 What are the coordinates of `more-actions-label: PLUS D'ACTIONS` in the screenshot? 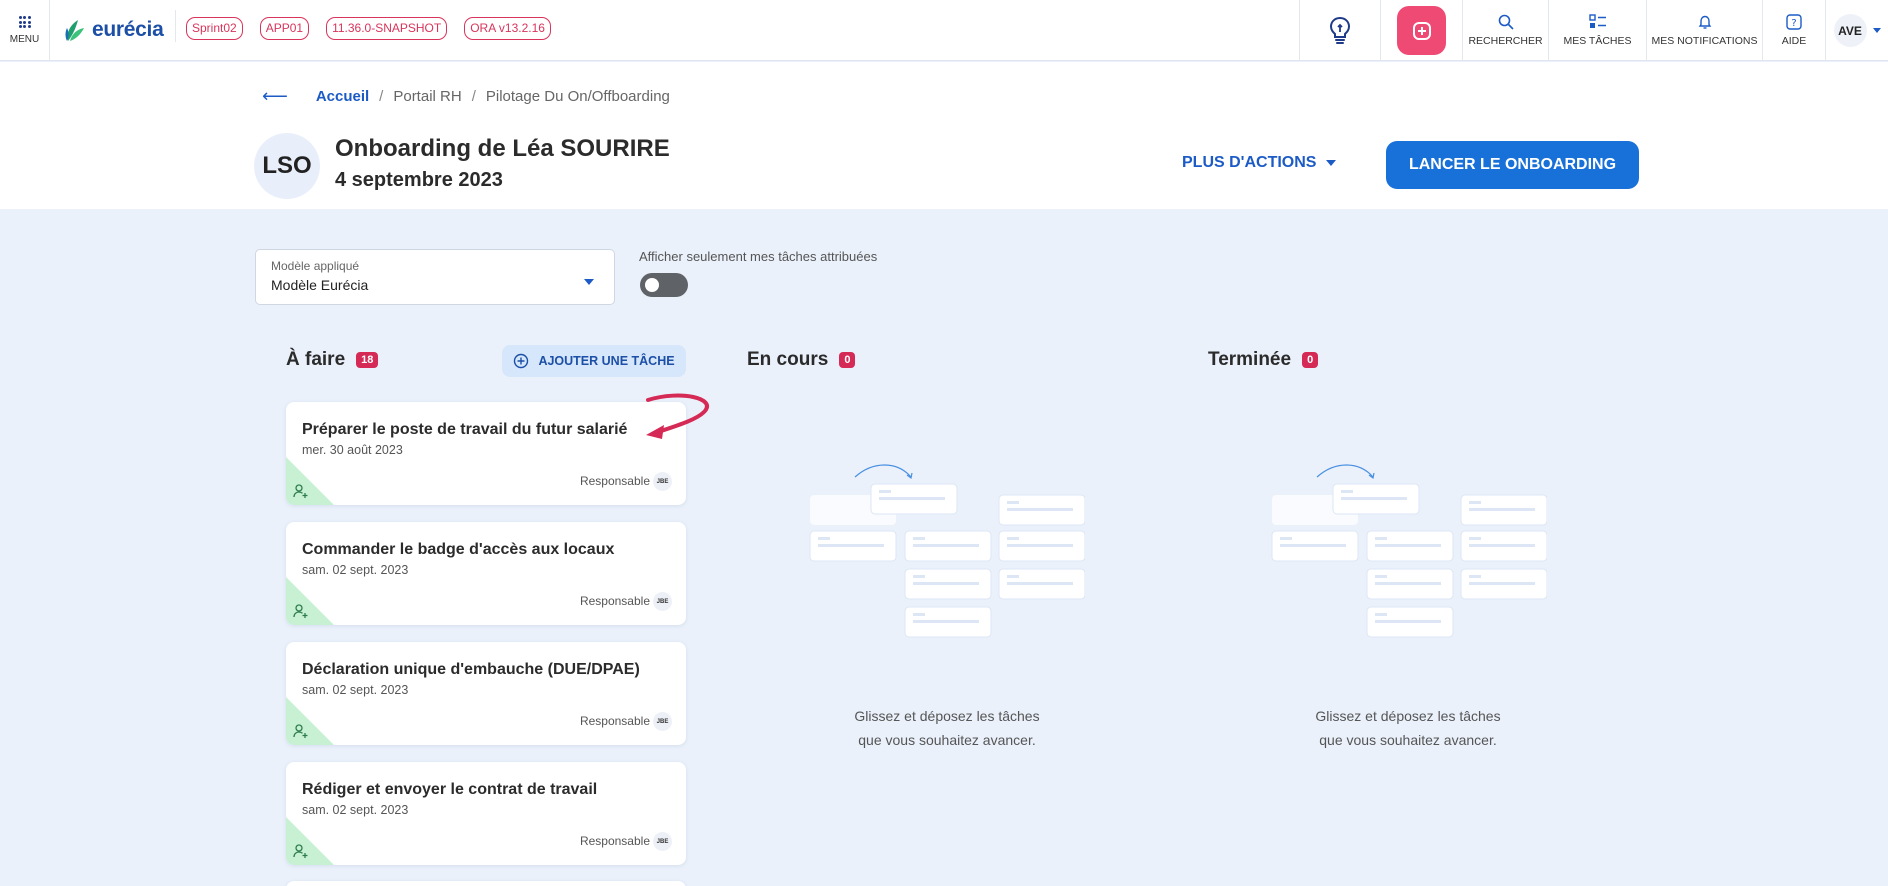 It's located at (1249, 162).